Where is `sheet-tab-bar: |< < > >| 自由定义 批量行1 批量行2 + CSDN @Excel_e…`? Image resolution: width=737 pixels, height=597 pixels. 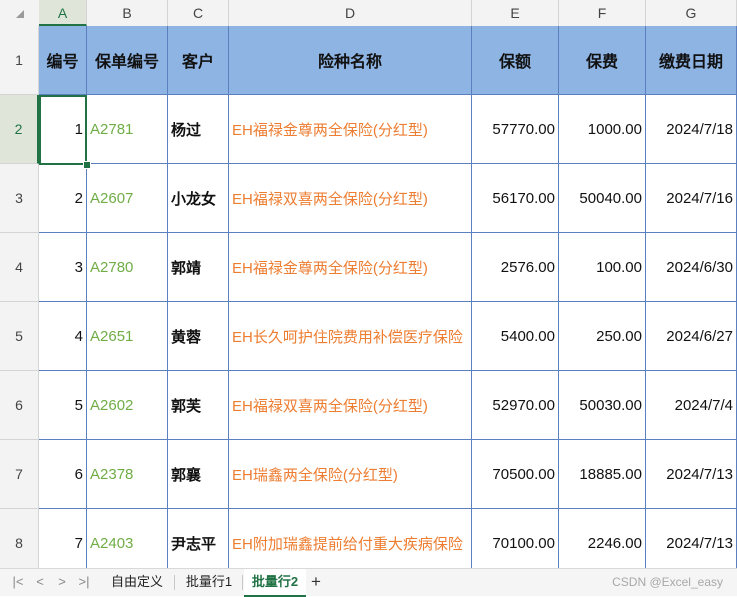
sheet-tab-bar: |< < > >| 自由定义 批量行1 批量行2 + CSDN @Excel_e… is located at coordinates (368, 582).